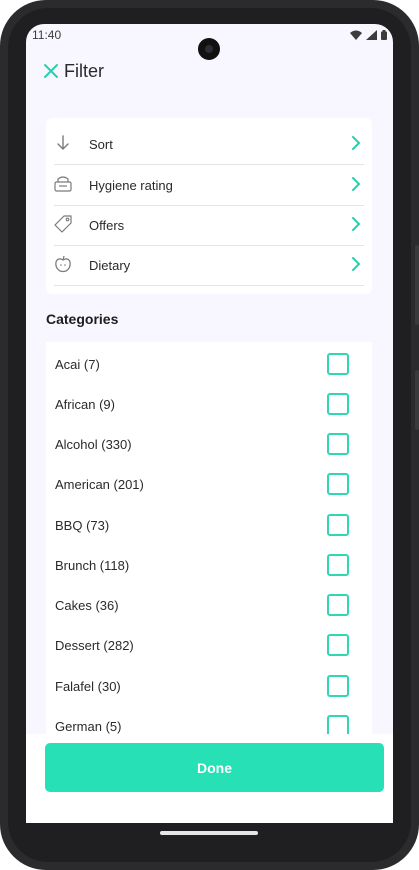 Image resolution: width=419 pixels, height=870 pixels. What do you see at coordinates (93, 444) in the screenshot?
I see `category-label: Alcohol (330)` at bounding box center [93, 444].